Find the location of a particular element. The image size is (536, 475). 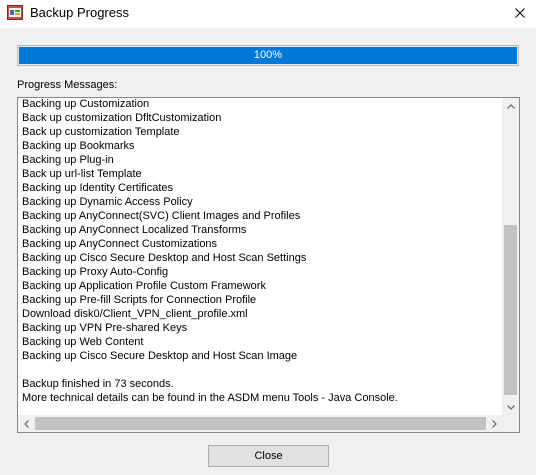

chevron-right-icon is located at coordinates (494, 423).